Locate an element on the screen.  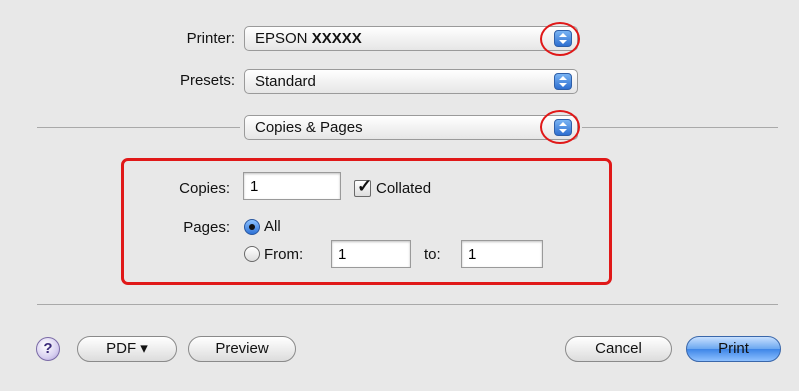
pages-all-label: All is located at coordinates (272, 226).